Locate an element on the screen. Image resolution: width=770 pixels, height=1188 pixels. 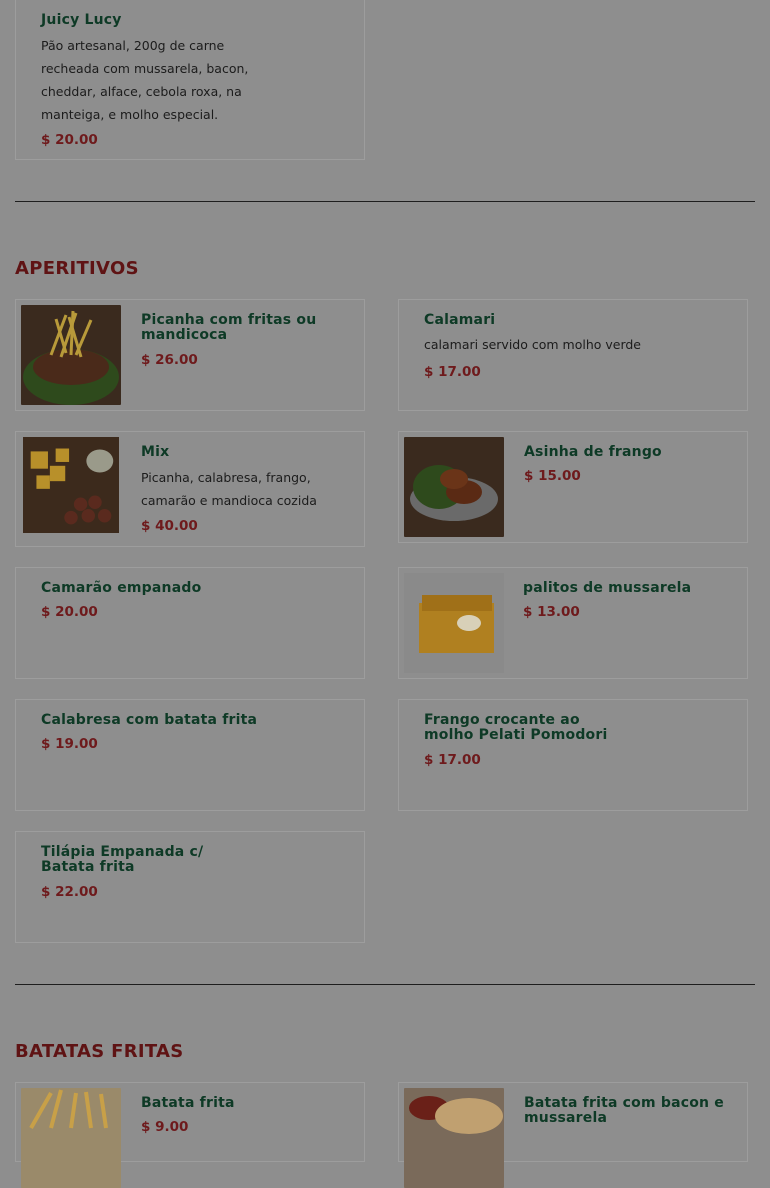
menu-item-card: Batata frita com bacon e mussarela is located at coordinates (573, 1135).